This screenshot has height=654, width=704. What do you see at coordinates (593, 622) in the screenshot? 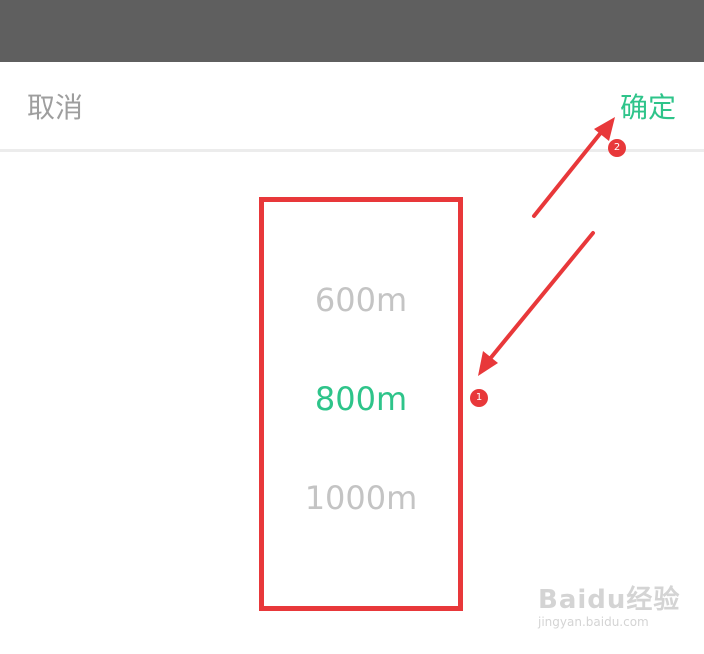
I see `watermark-url: jingyan.baidu.com` at bounding box center [593, 622].